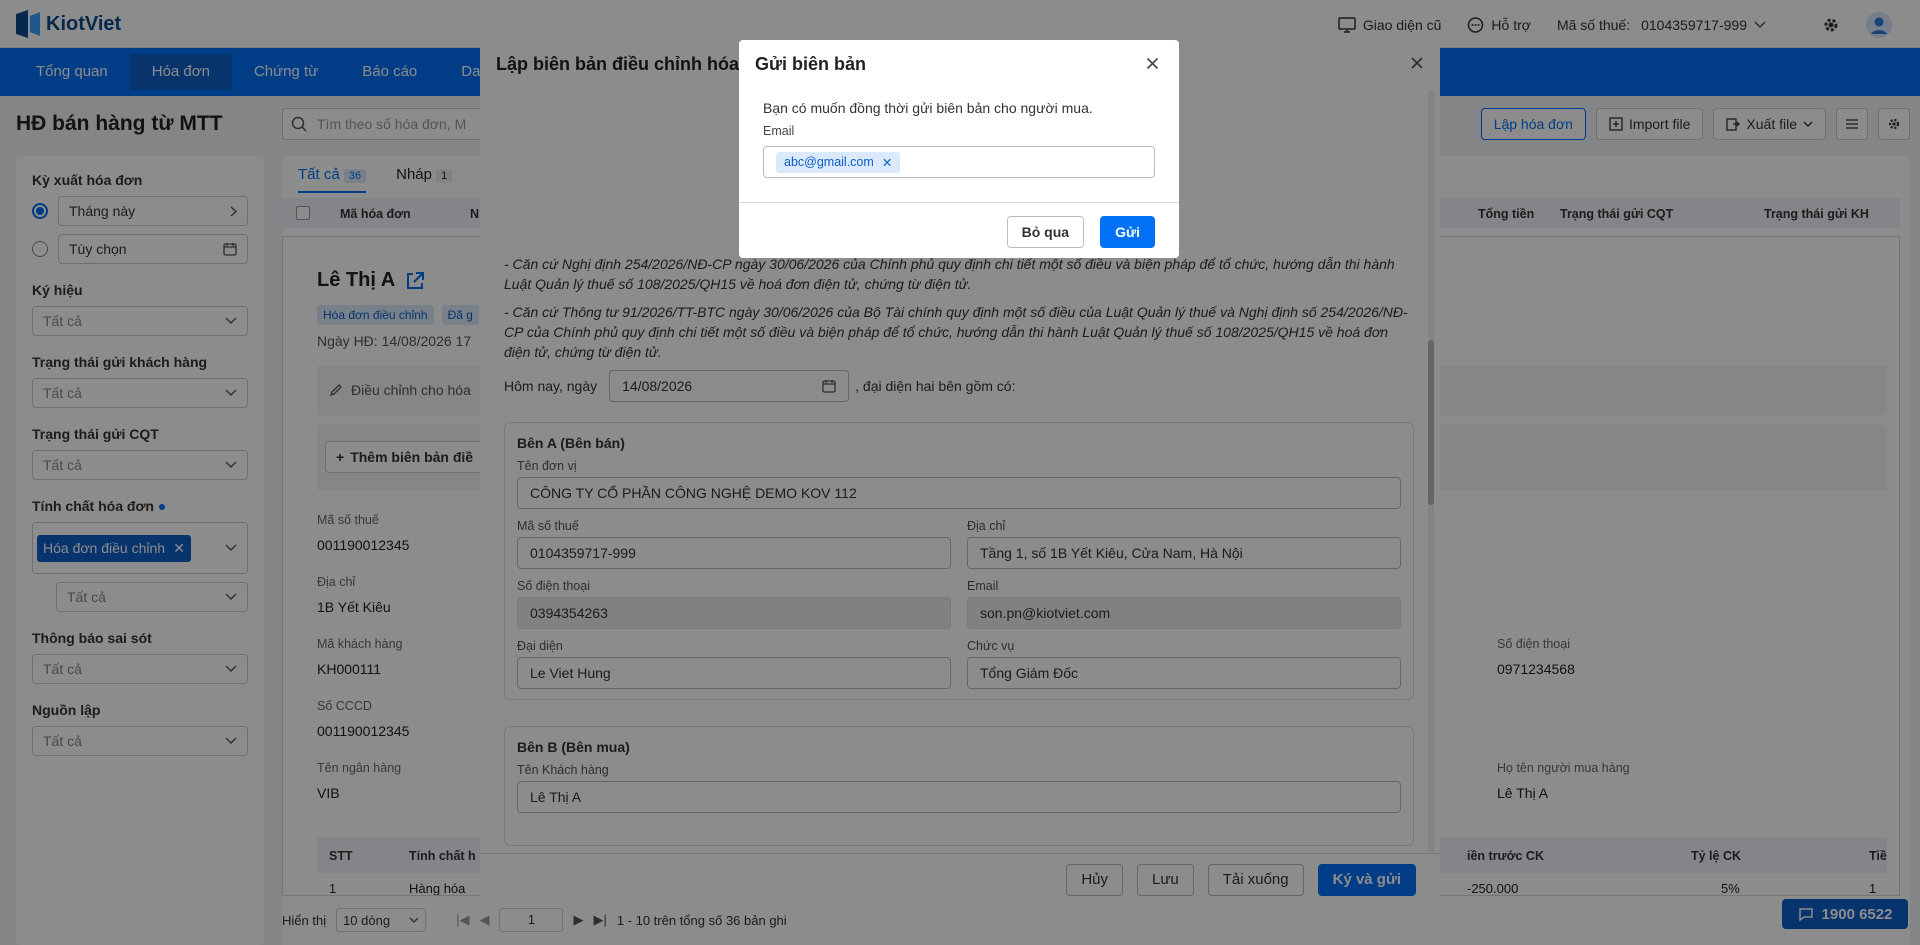 The width and height of the screenshot is (1920, 945). Describe the element at coordinates (959, 162) in the screenshot. I see `email-input: abc@gmail.com ✕` at that location.